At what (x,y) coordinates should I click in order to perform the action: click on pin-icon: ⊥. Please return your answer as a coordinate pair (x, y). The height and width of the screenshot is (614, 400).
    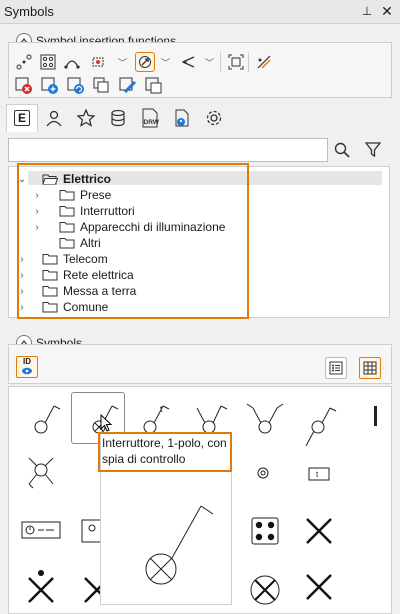
    Looking at the image, I should click on (367, 11).